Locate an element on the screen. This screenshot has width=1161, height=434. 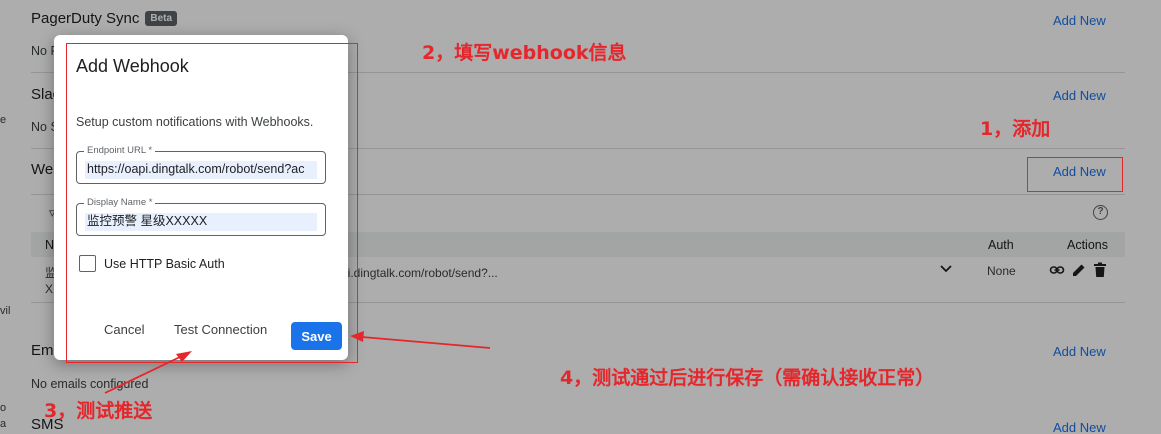
annotation-step3: 3，测试推送 is located at coordinates (98, 411).